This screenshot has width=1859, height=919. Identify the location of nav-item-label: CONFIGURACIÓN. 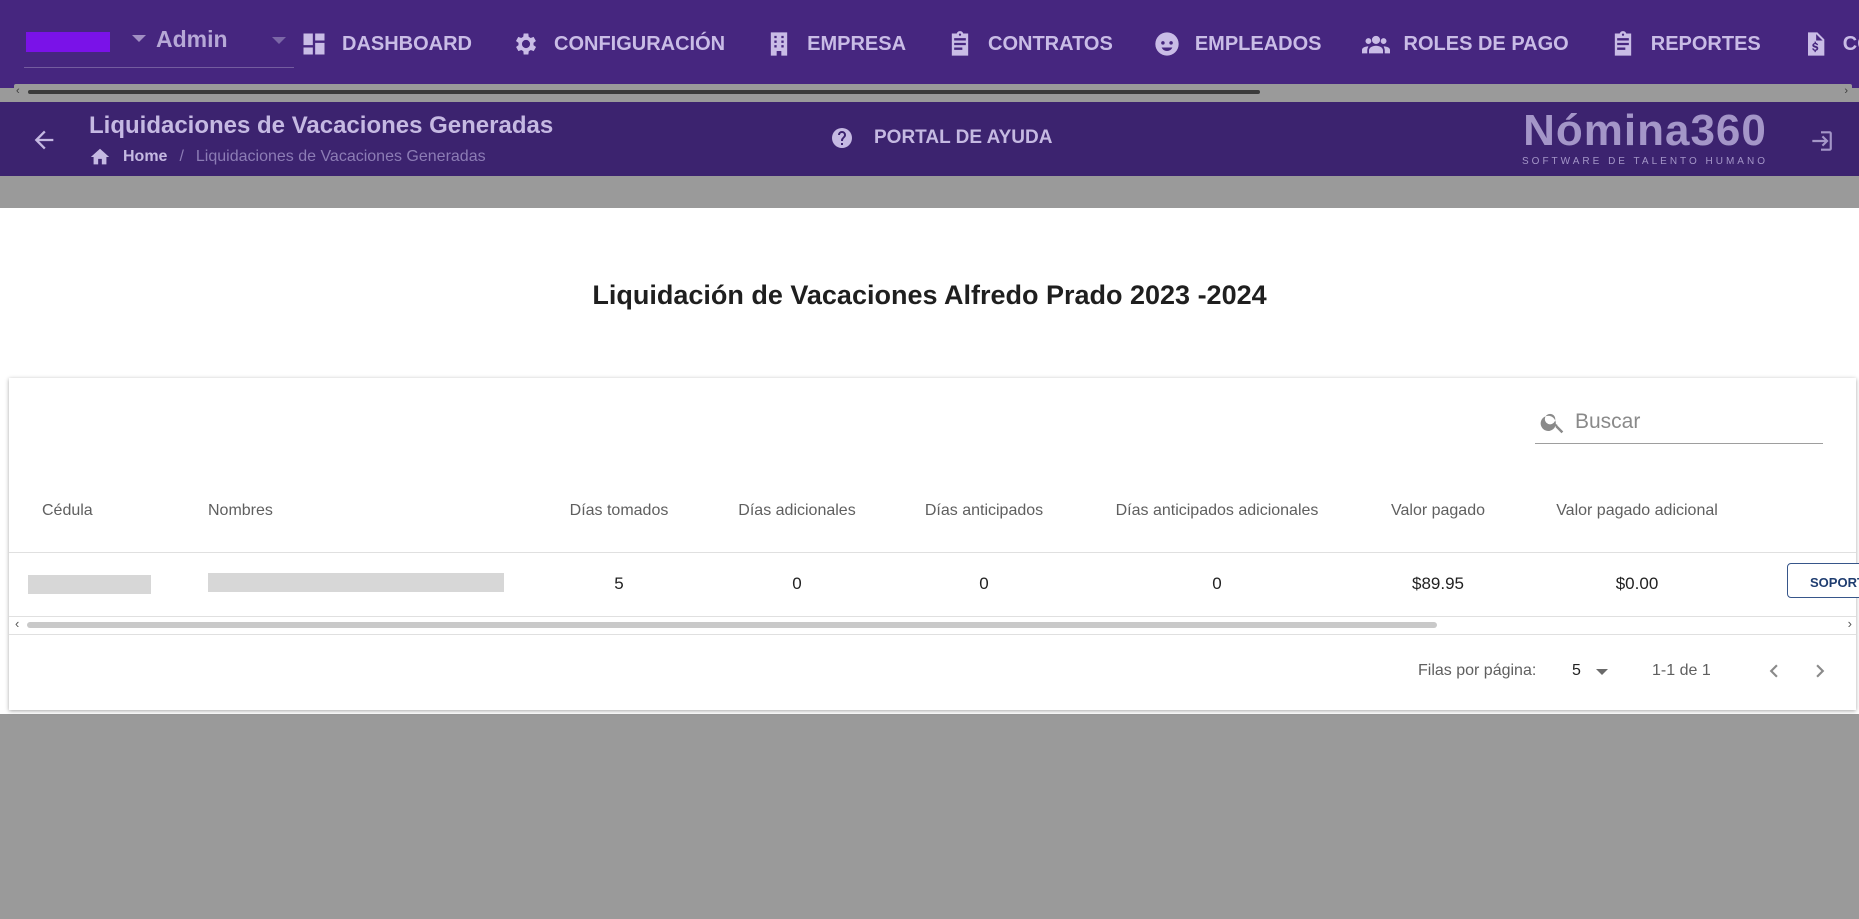
(640, 43).